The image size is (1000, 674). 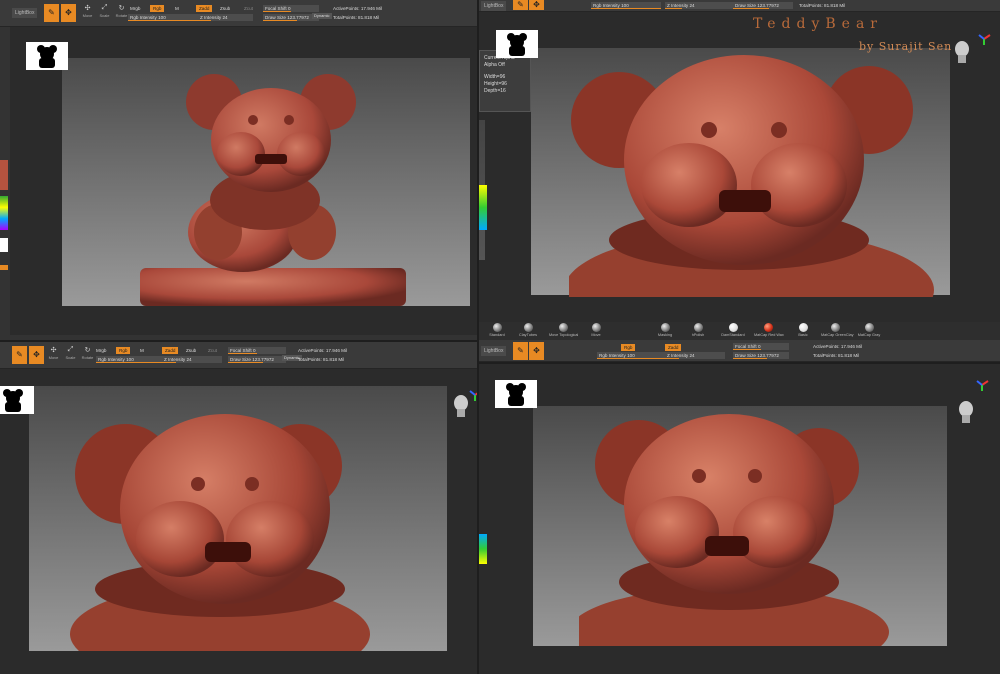 I want to click on teddy-bear-model-front, so click(x=220, y=527).